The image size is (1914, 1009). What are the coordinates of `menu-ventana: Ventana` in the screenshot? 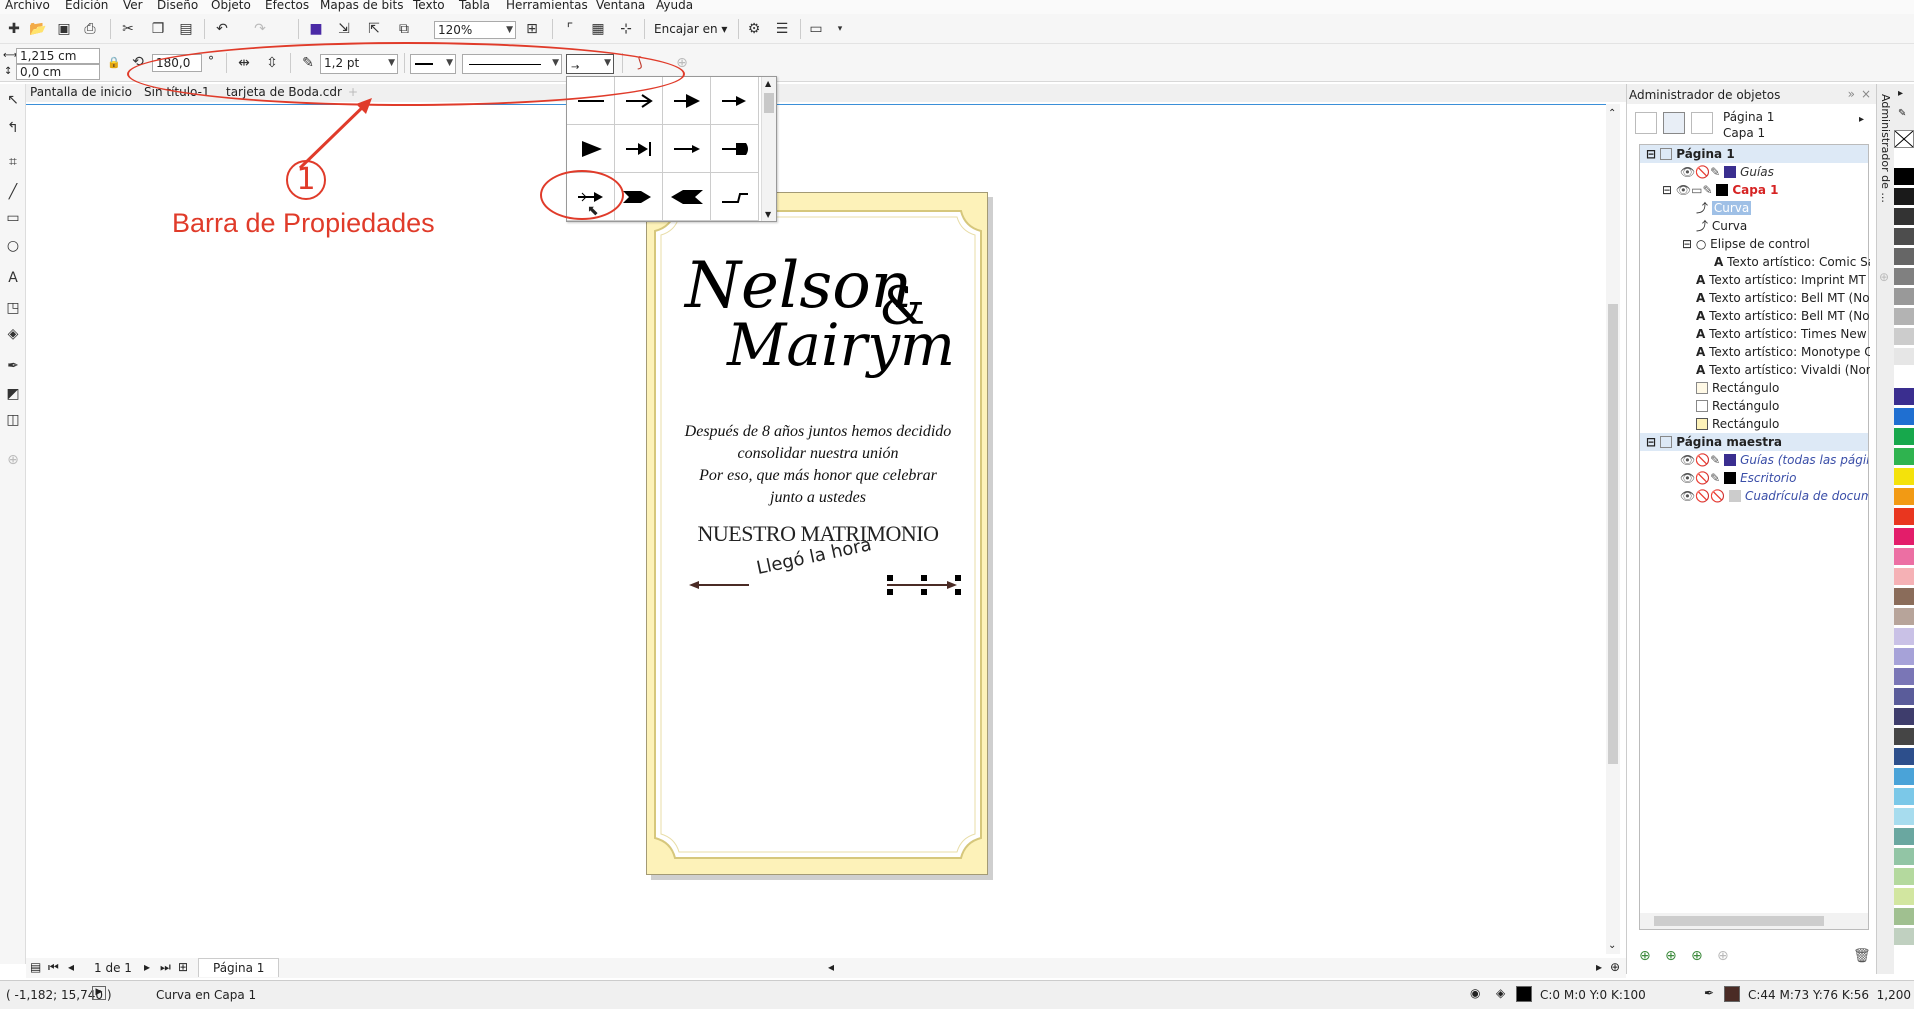 It's located at (620, 5).